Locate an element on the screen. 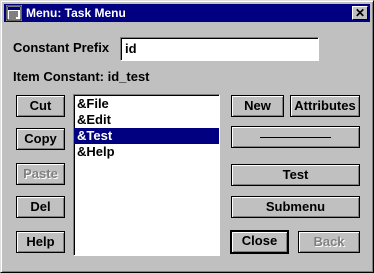 The image size is (374, 273). del-button: Del is located at coordinates (40, 207).